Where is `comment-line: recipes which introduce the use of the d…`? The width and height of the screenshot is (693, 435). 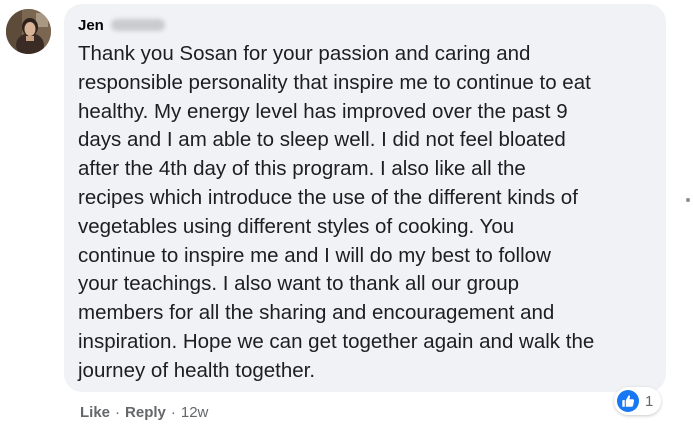
comment-line: recipes which introduce the use of the d… is located at coordinates (328, 197).